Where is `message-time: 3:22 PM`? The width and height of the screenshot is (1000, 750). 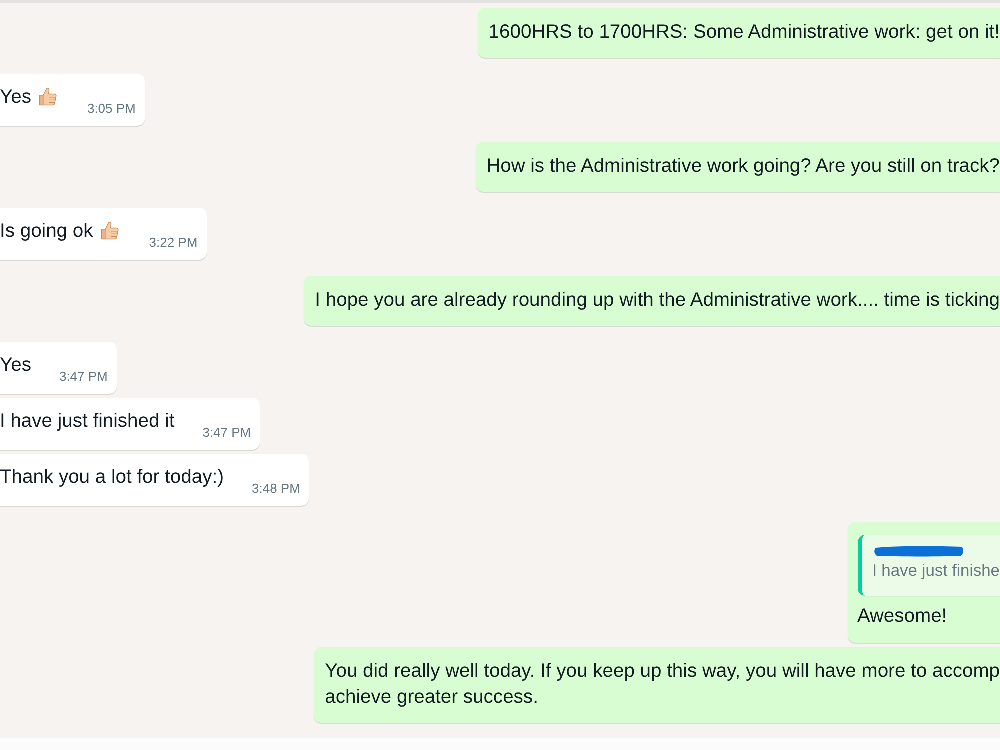
message-time: 3:22 PM is located at coordinates (173, 243).